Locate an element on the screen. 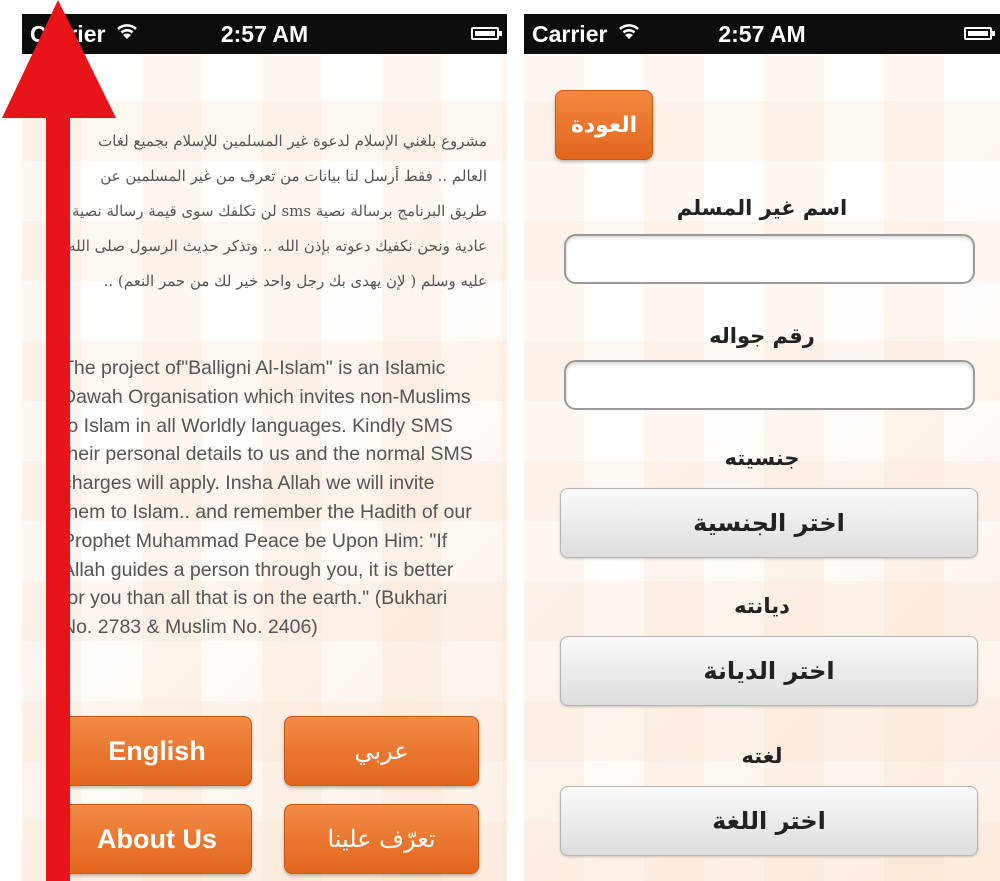 This screenshot has width=1000, height=881. name-field is located at coordinates (769, 259).